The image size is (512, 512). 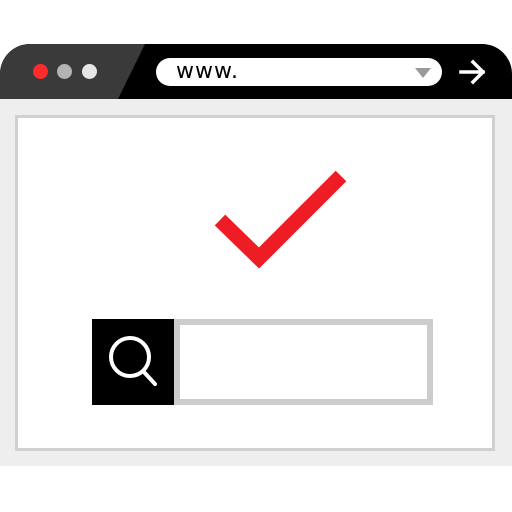 I want to click on maximize-dot-icon, so click(x=89, y=71).